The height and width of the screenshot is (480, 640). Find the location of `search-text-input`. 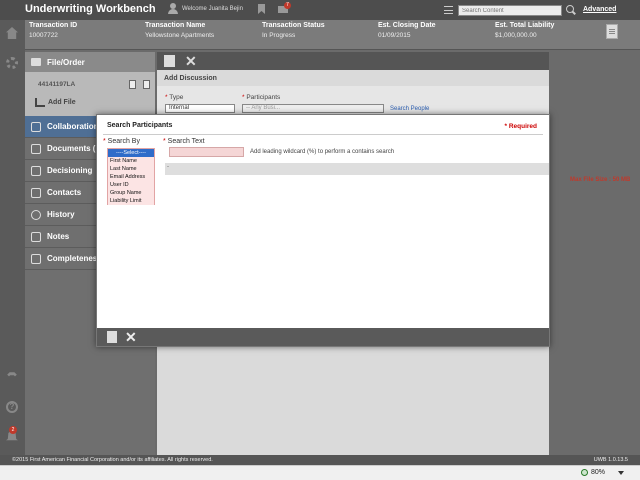

search-text-input is located at coordinates (206, 152).